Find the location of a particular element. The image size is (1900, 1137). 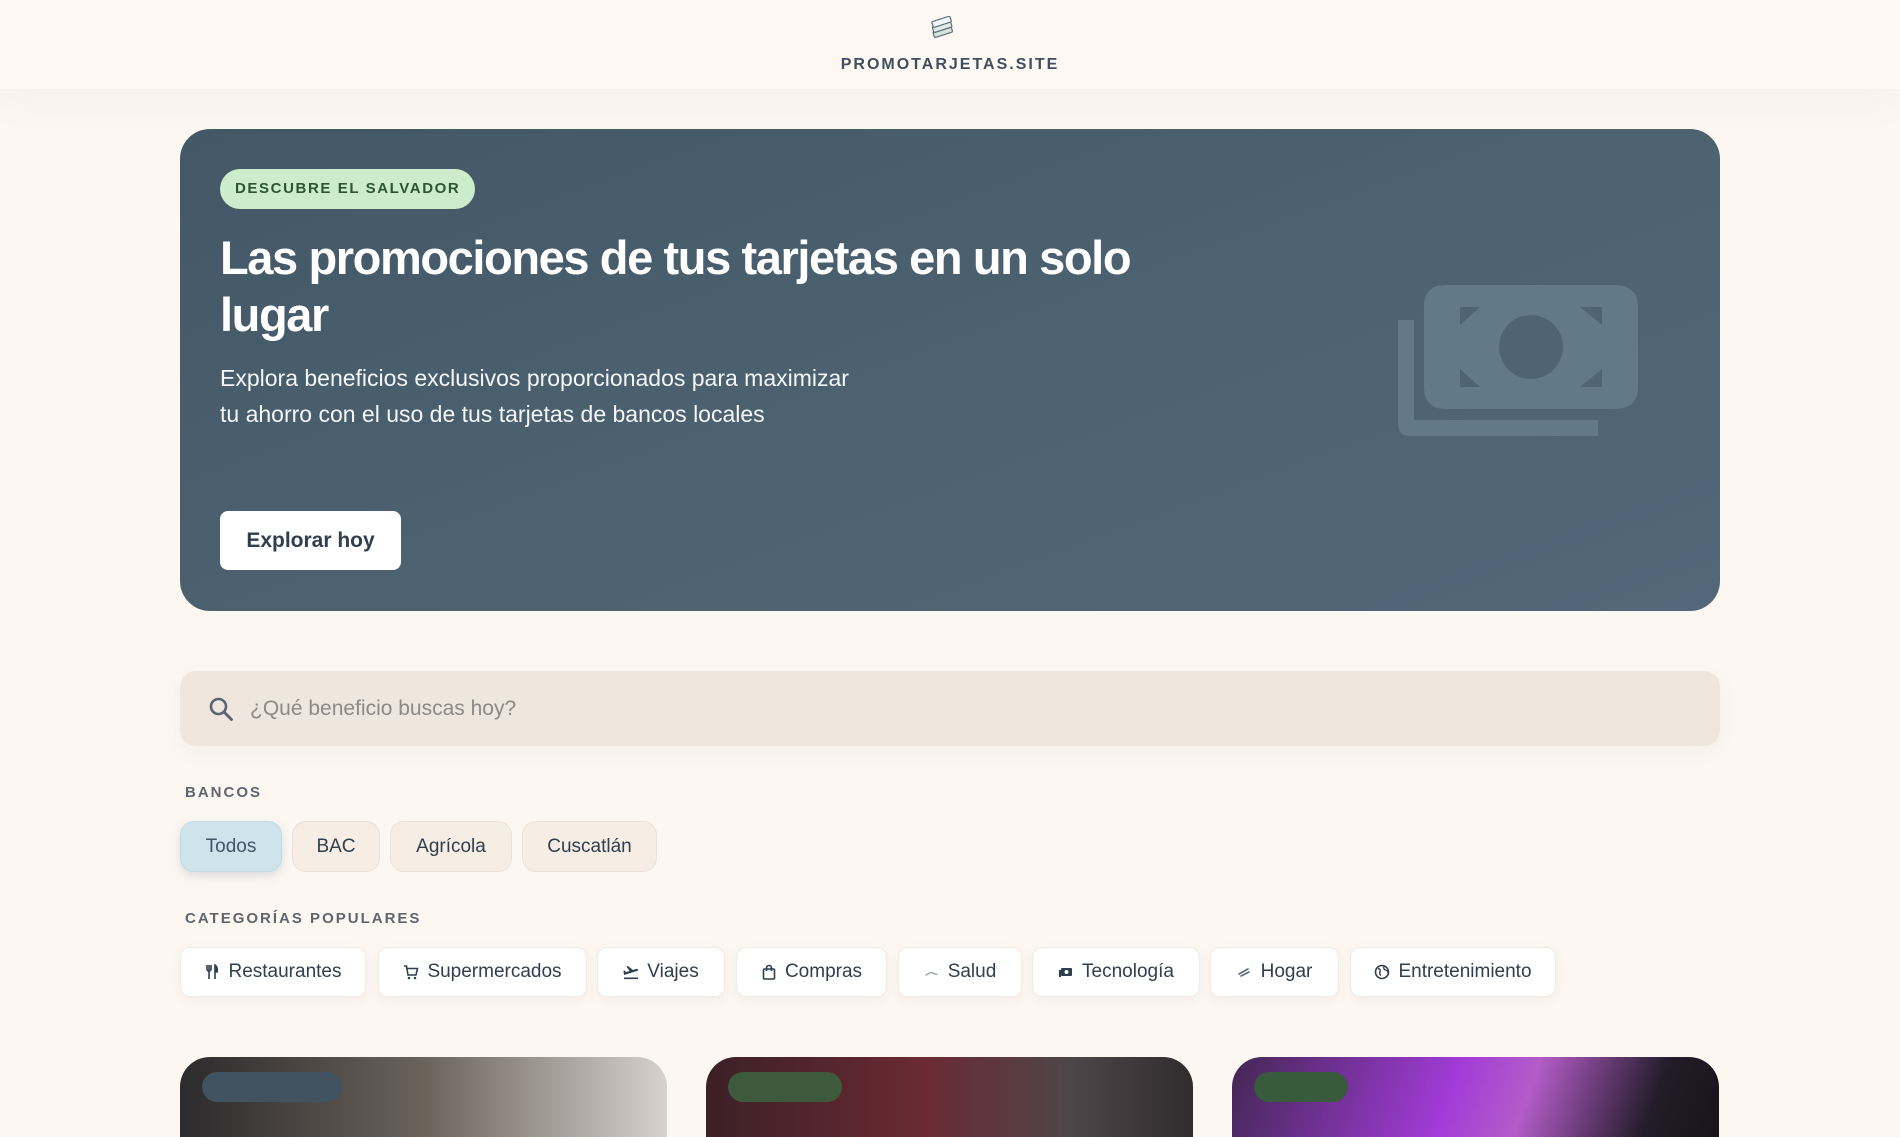

plane-icon is located at coordinates (631, 973).